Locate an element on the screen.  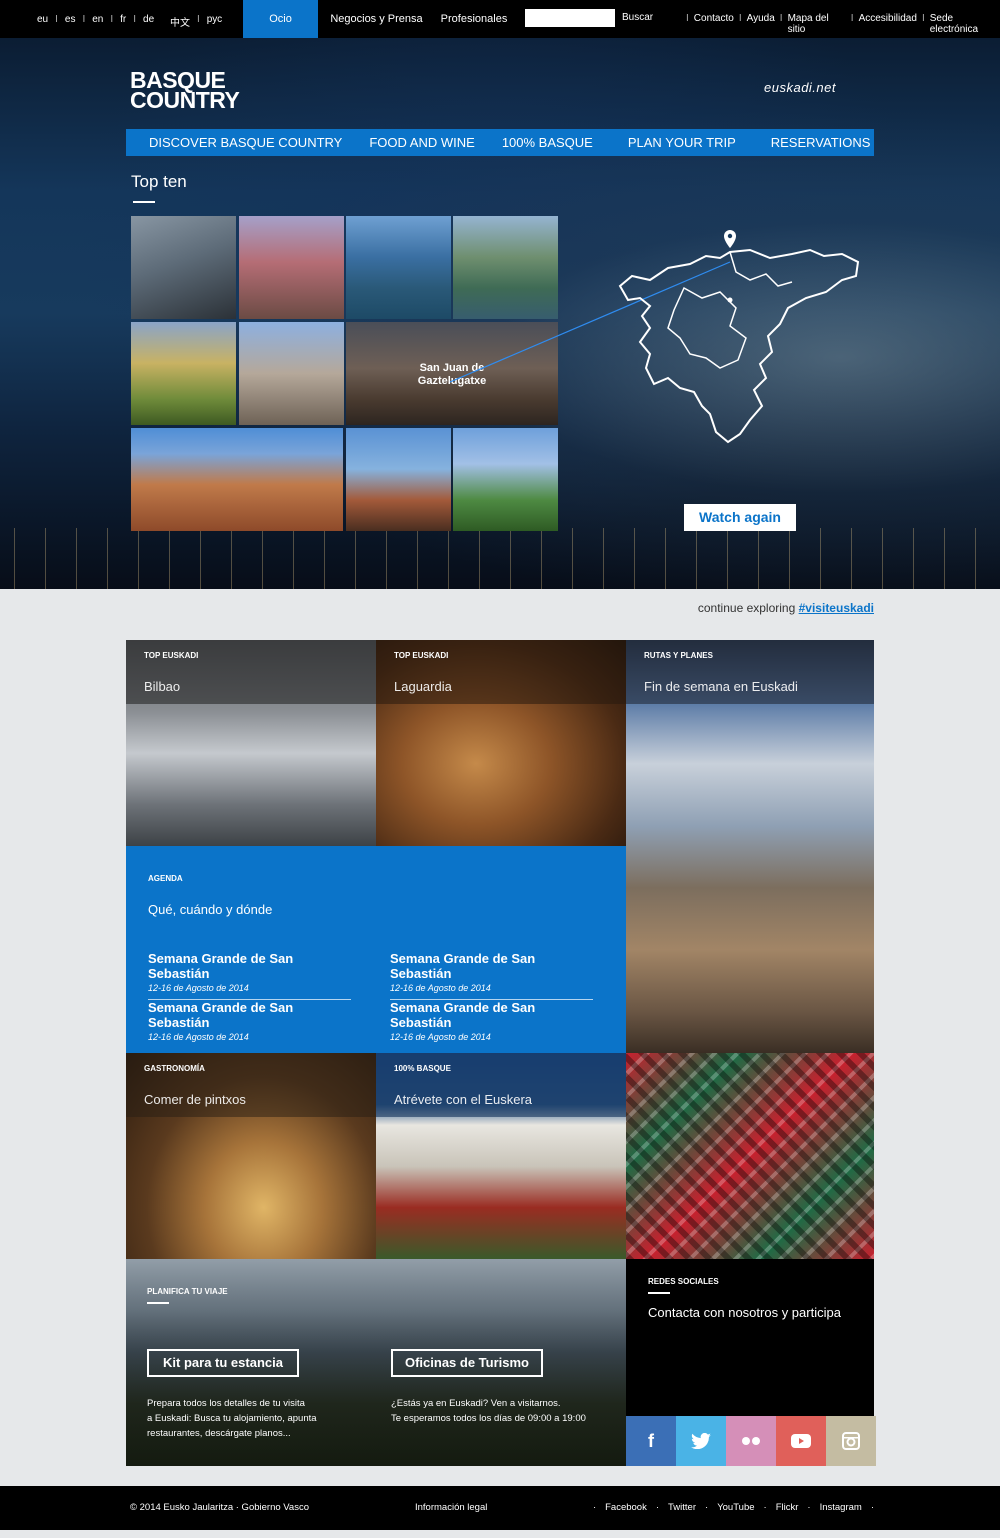
euskadi-net-logo: euskadi.net is located at coordinates (800, 87).